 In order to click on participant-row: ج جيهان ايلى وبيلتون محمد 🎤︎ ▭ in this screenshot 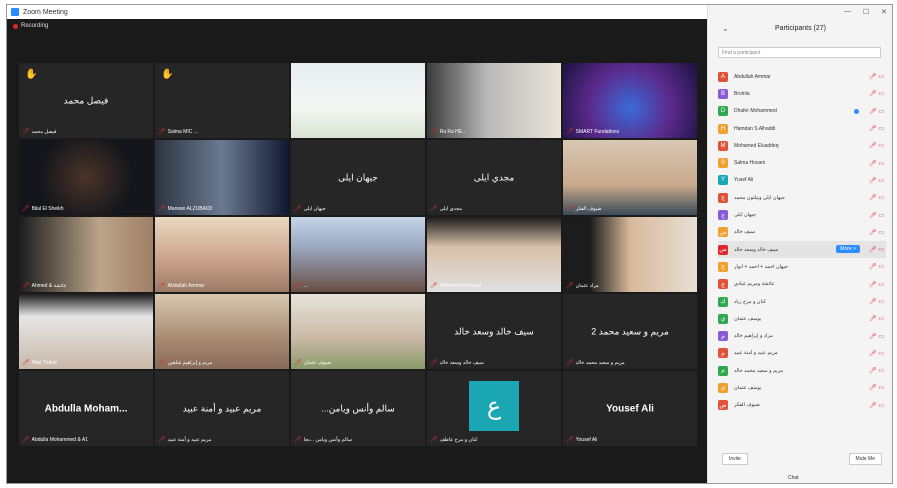, I will do `click(802, 197)`.